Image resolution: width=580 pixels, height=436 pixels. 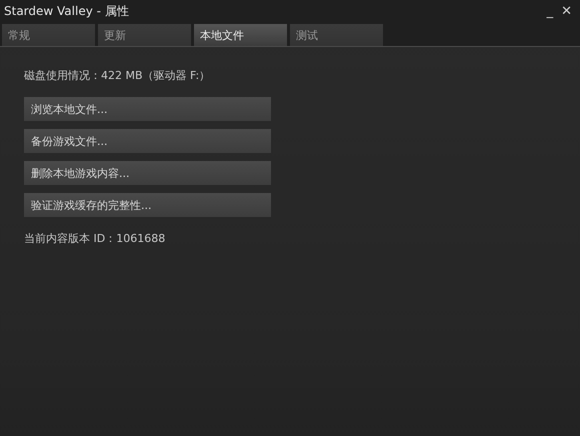 I want to click on build-id-text: 当前内容版本 ID：1061688, so click(x=95, y=238).